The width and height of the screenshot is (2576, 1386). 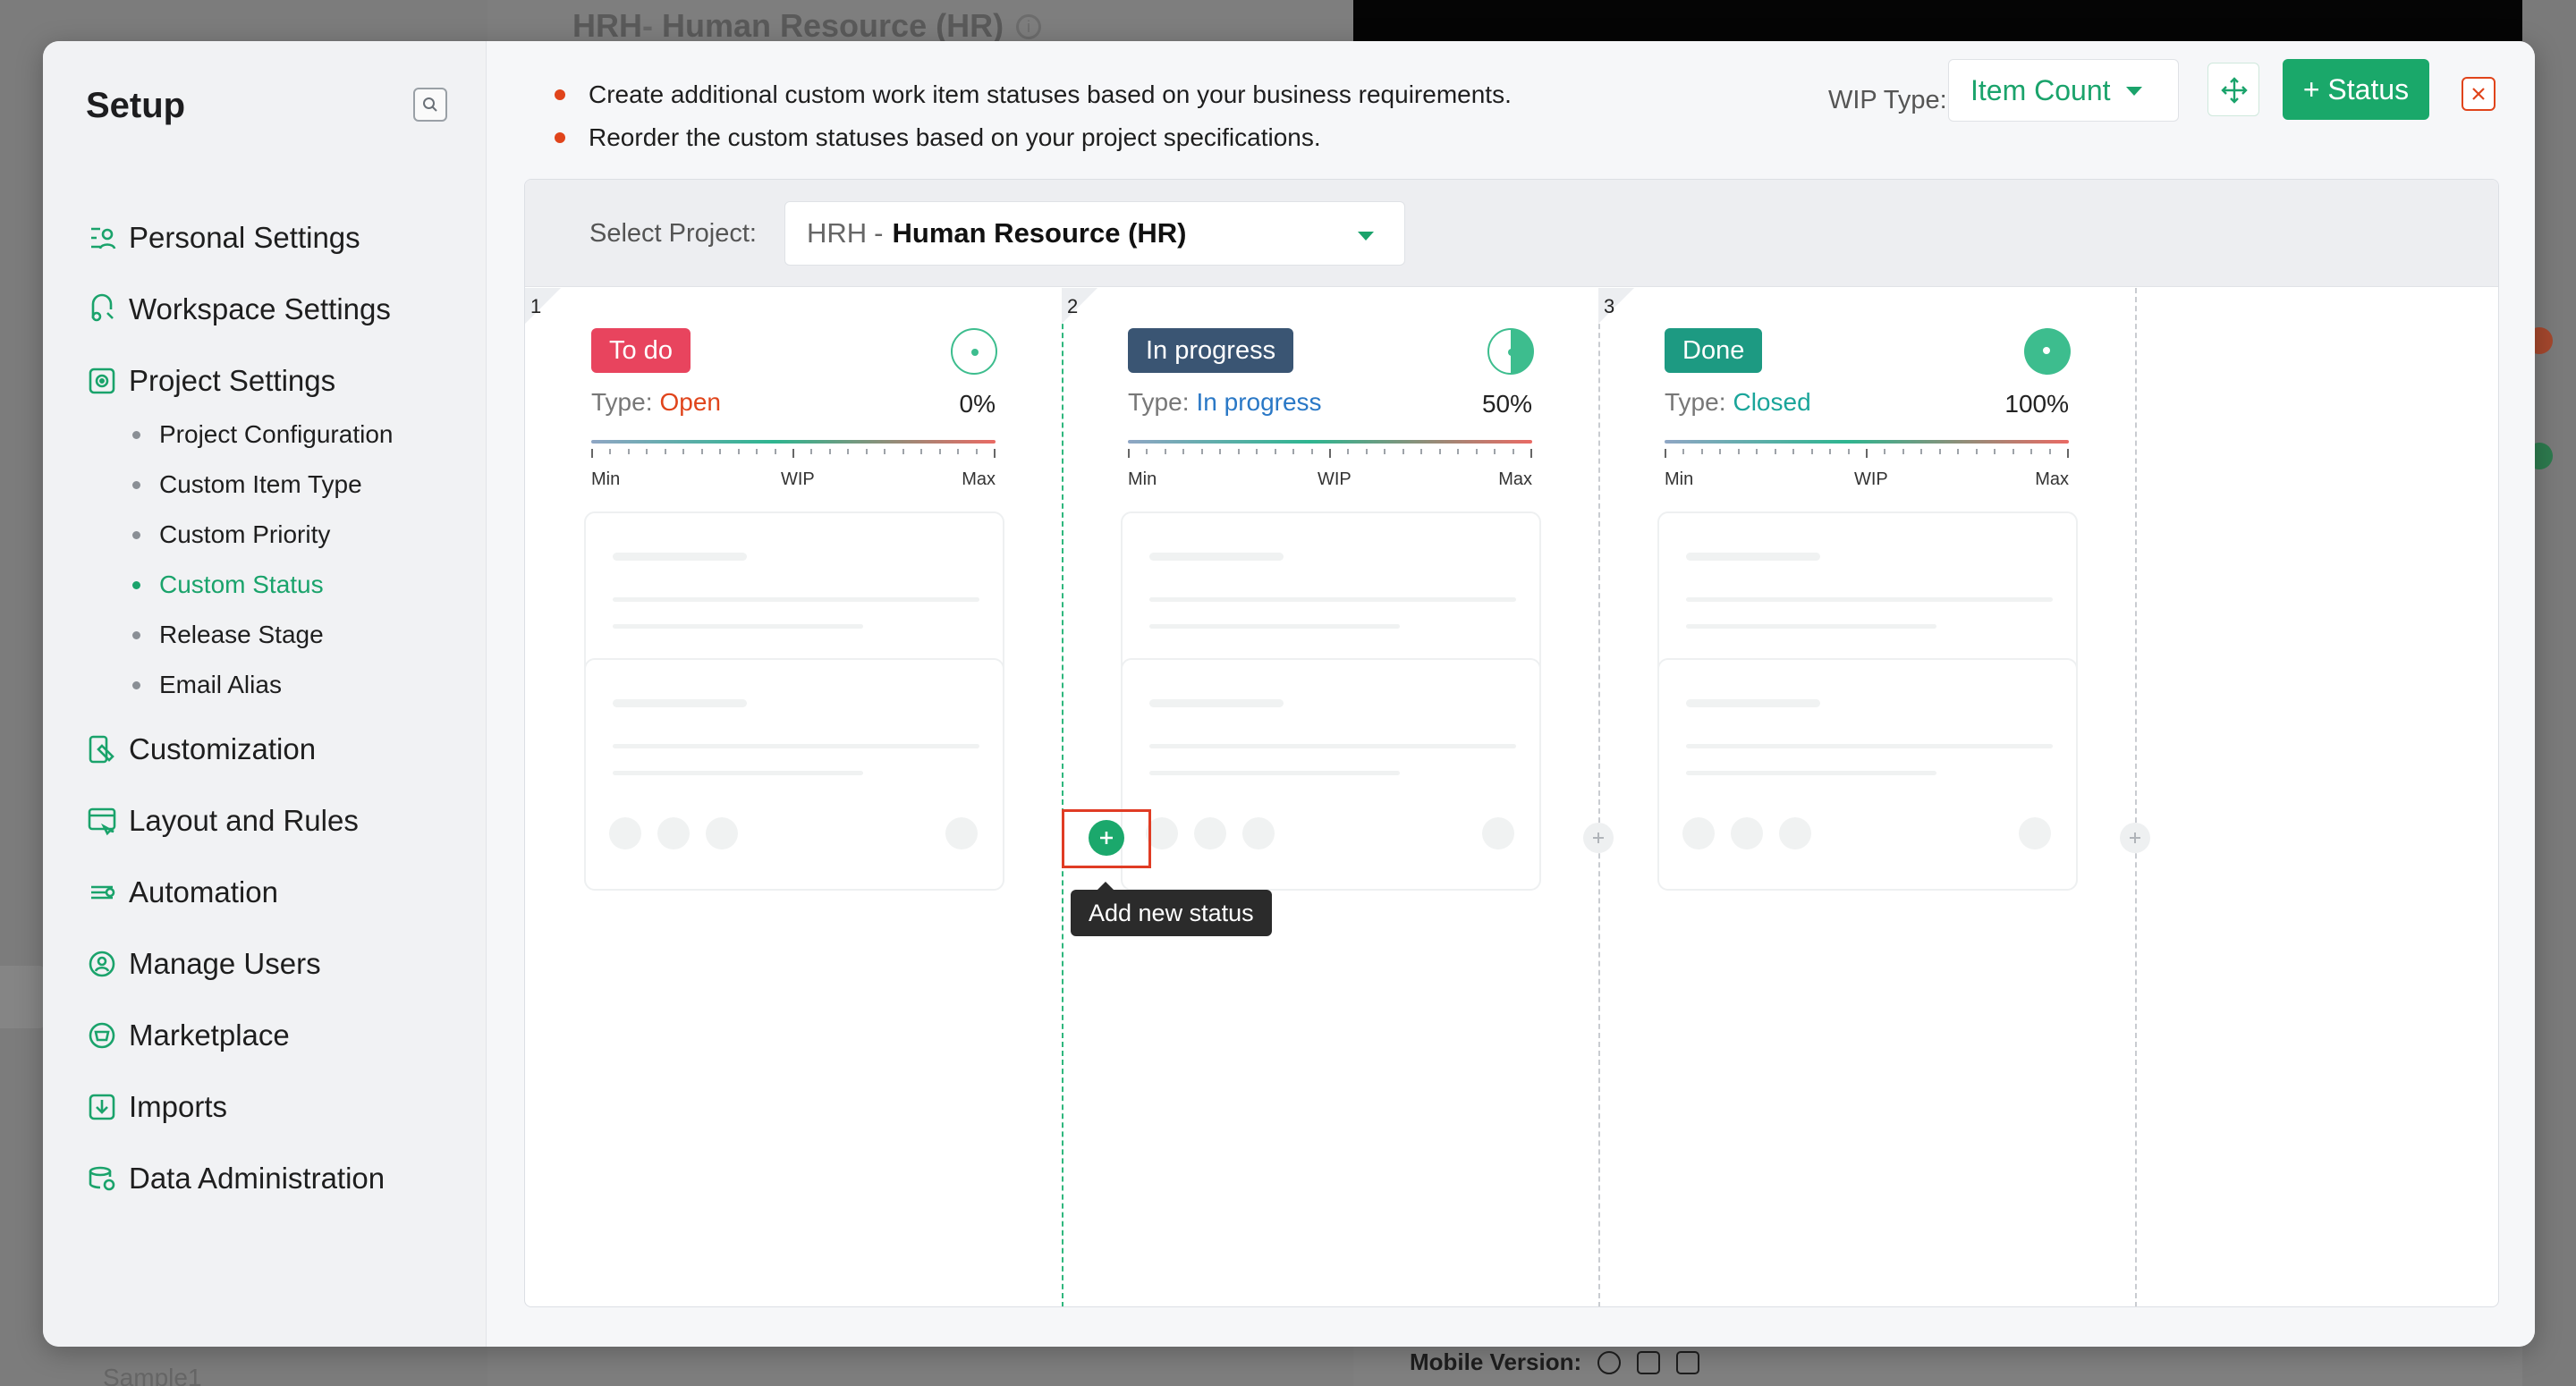 I want to click on status-type-value: Closed, so click(x=1772, y=402).